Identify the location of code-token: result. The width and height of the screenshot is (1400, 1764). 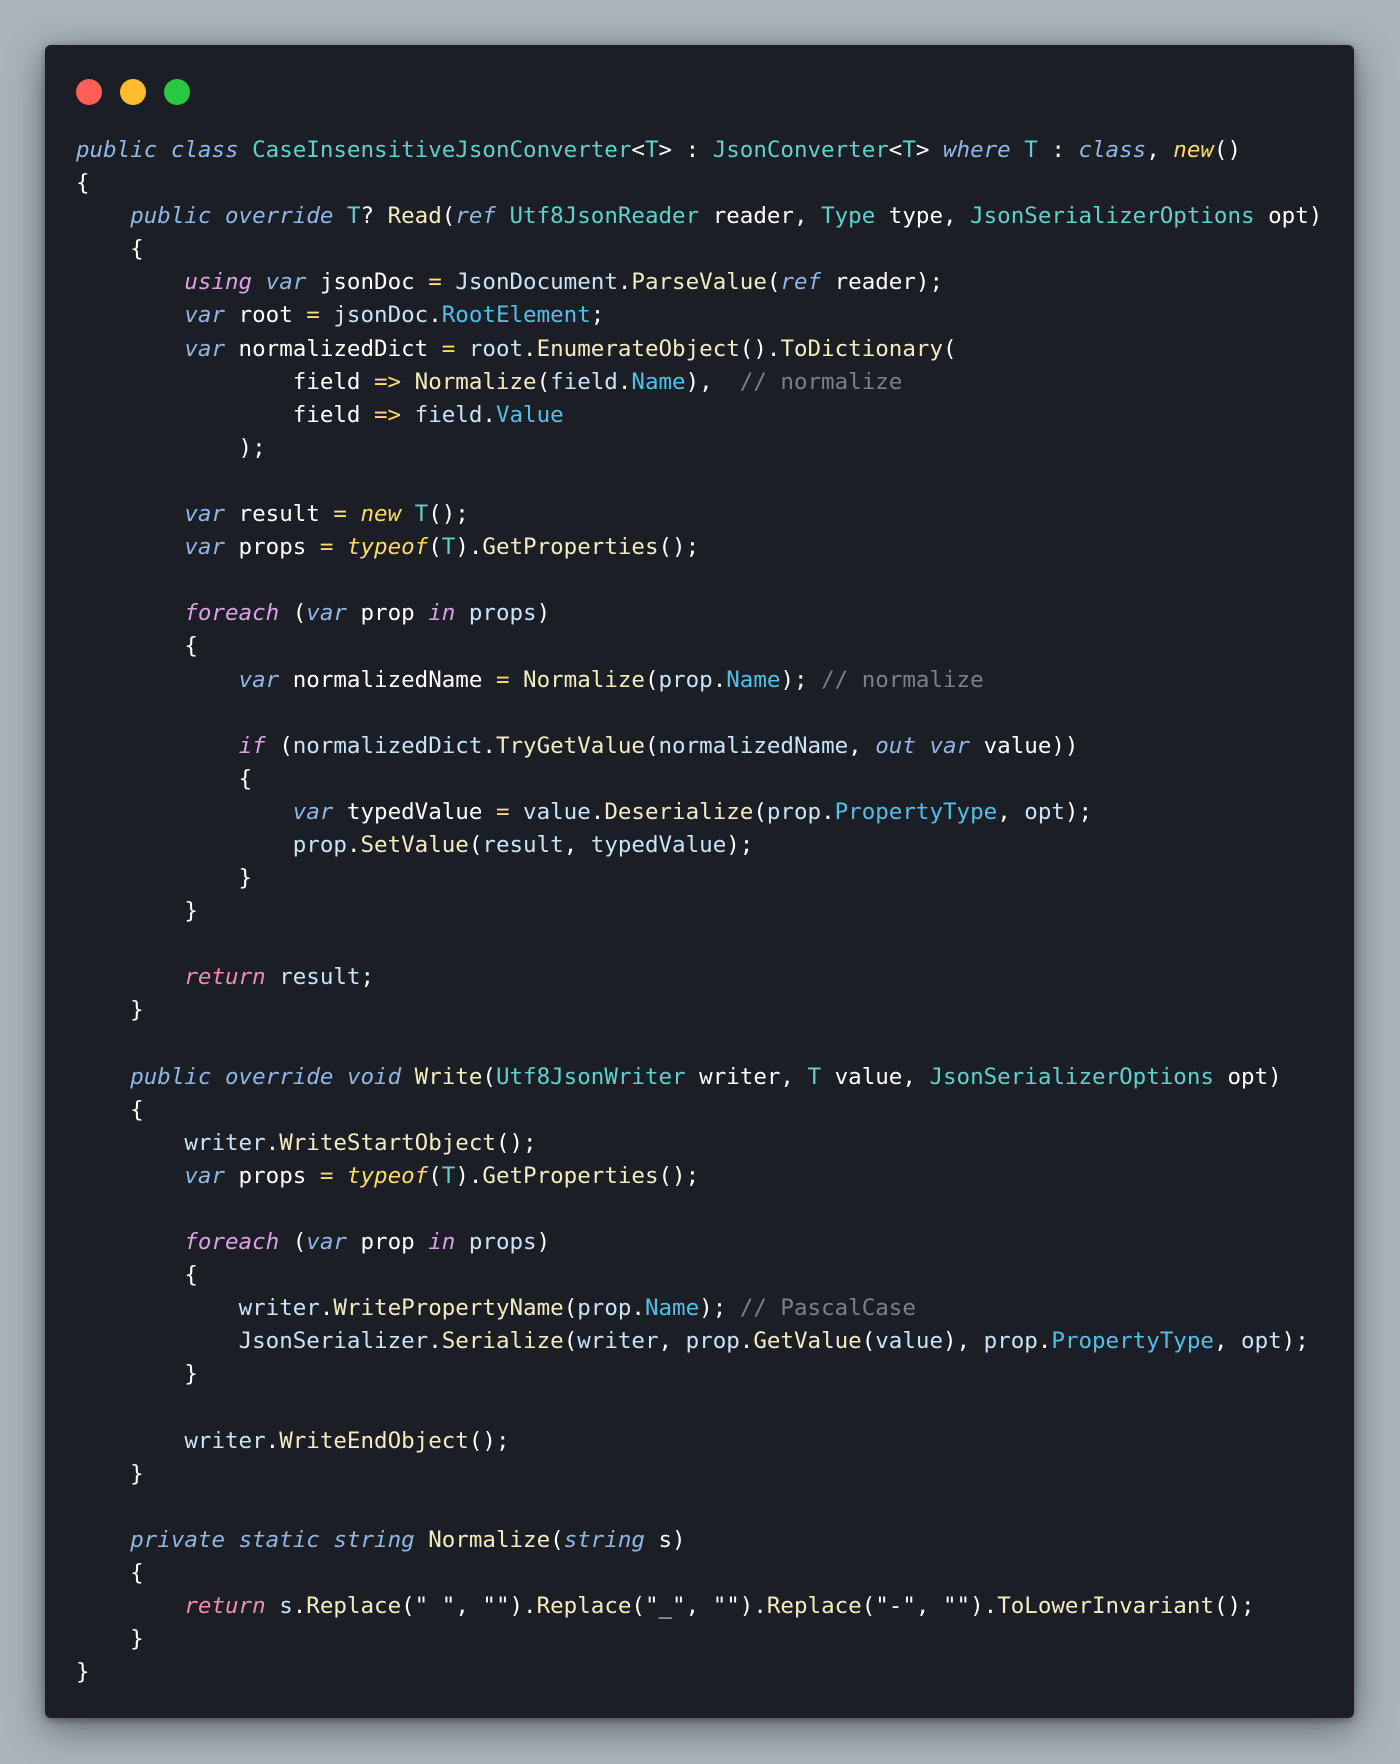
(523, 844).